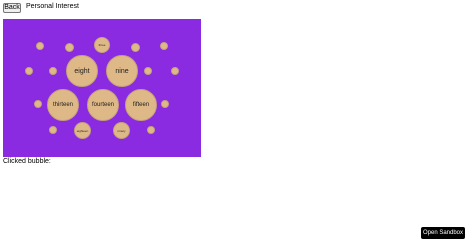 This screenshot has height=248, width=474. Describe the element at coordinates (82, 130) in the screenshot. I see `bubble-eighteen: eighteen` at that location.